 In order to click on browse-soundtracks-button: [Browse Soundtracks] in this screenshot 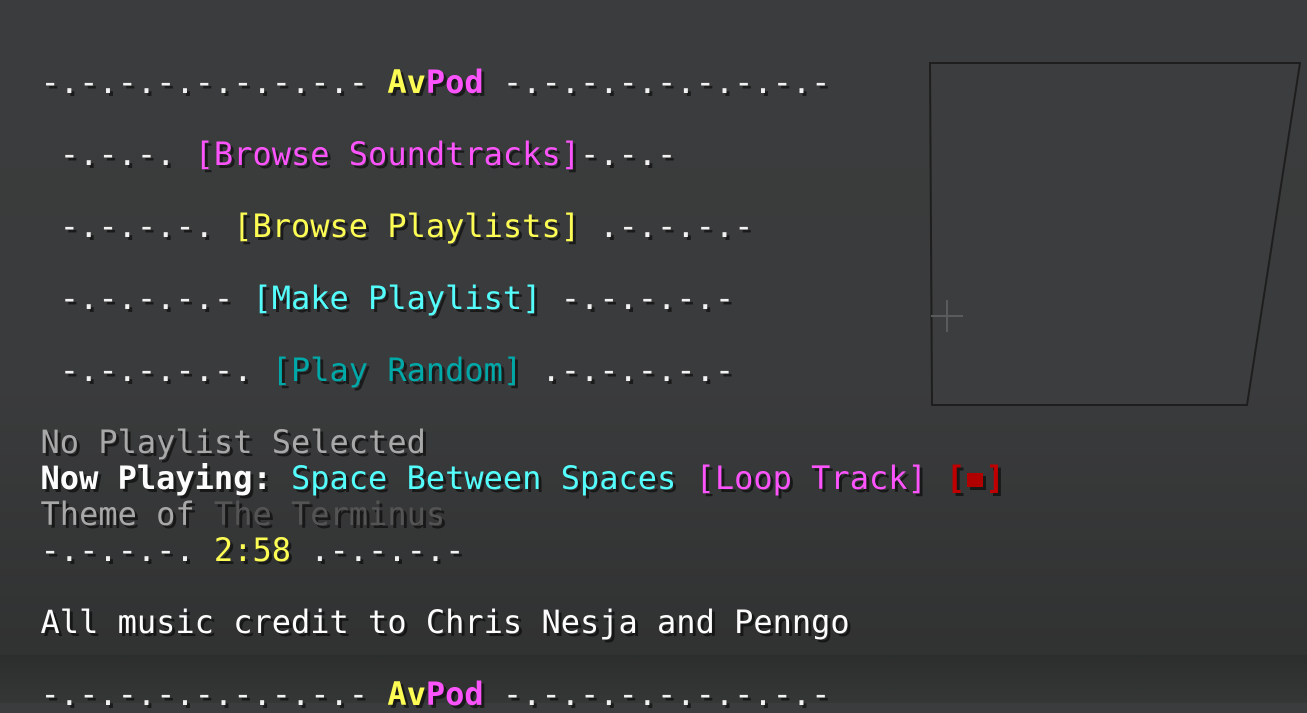, I will do `click(387, 154)`.